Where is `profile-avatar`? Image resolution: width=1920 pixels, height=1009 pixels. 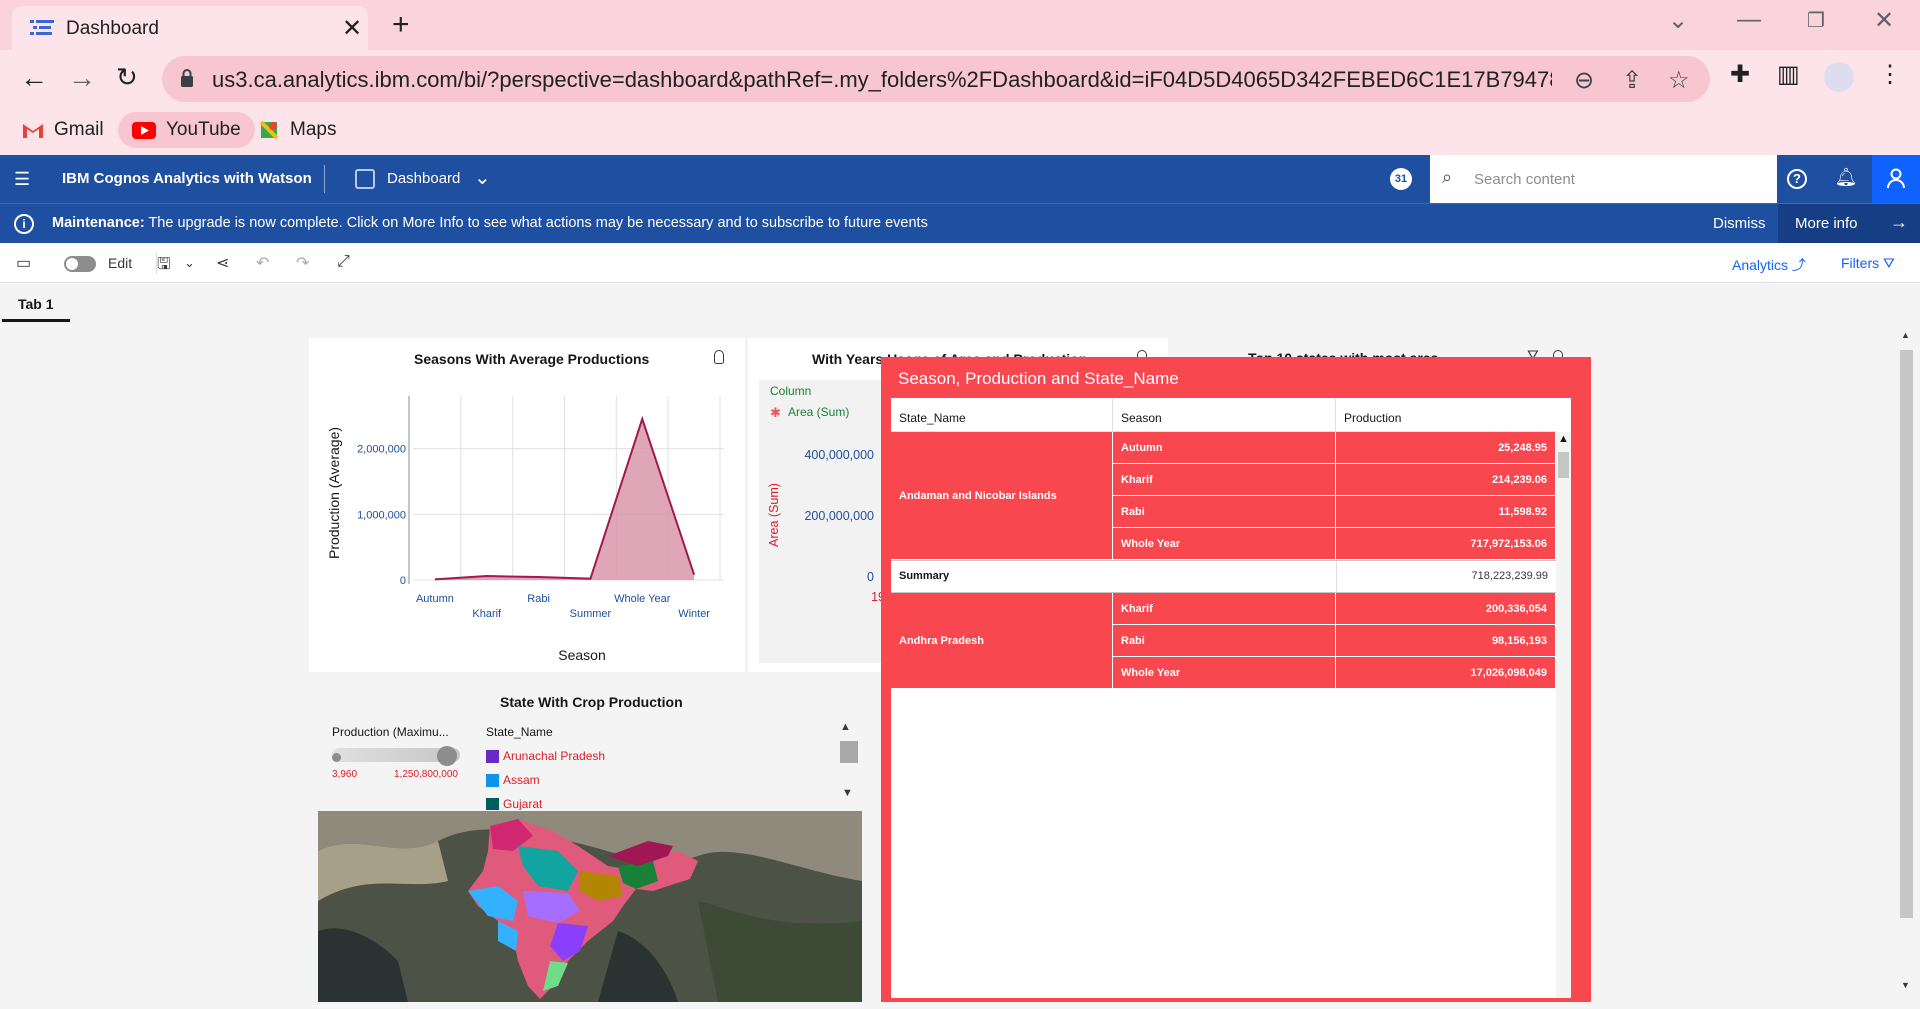
profile-avatar is located at coordinates (1839, 77).